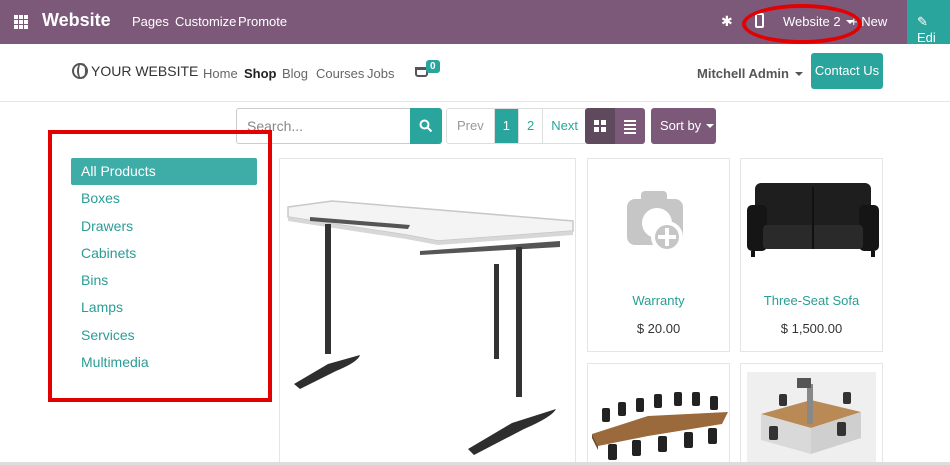 This screenshot has width=950, height=465. I want to click on workstation-image, so click(811, 417).